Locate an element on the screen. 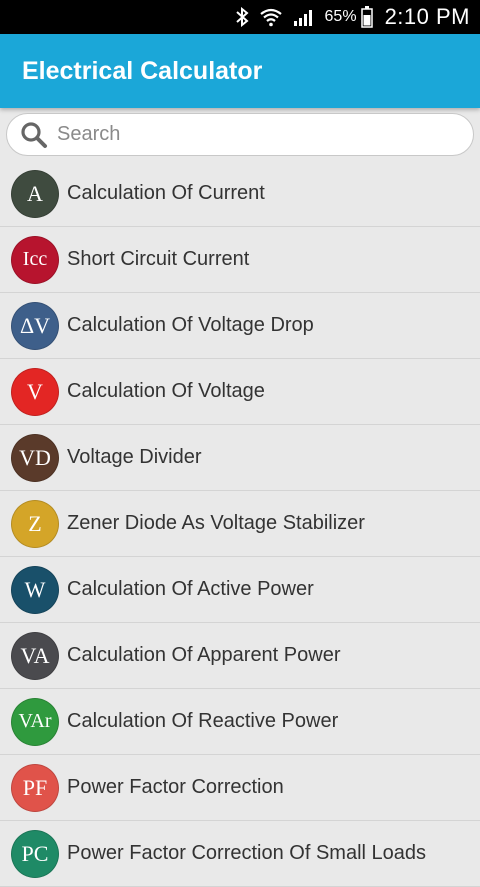  list-item: VA Calculation Of Apparent Power is located at coordinates (240, 656).